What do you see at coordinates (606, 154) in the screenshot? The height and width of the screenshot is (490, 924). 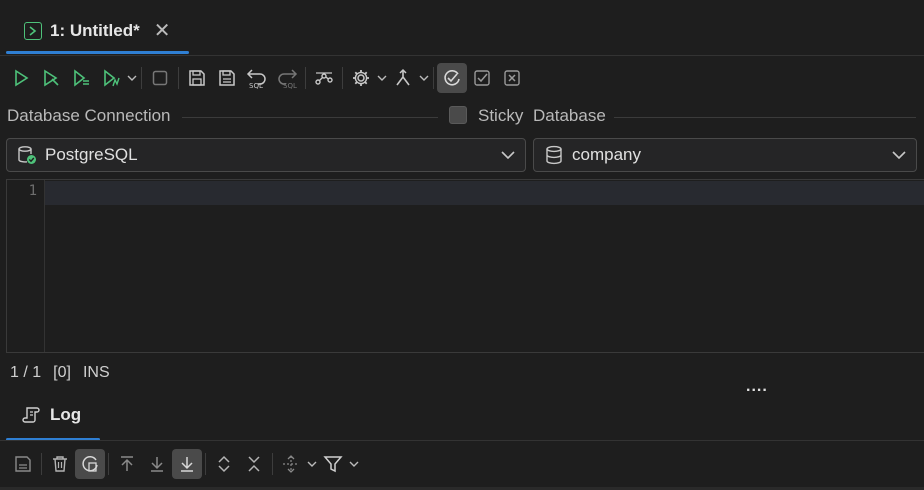 I see `database-value: company` at bounding box center [606, 154].